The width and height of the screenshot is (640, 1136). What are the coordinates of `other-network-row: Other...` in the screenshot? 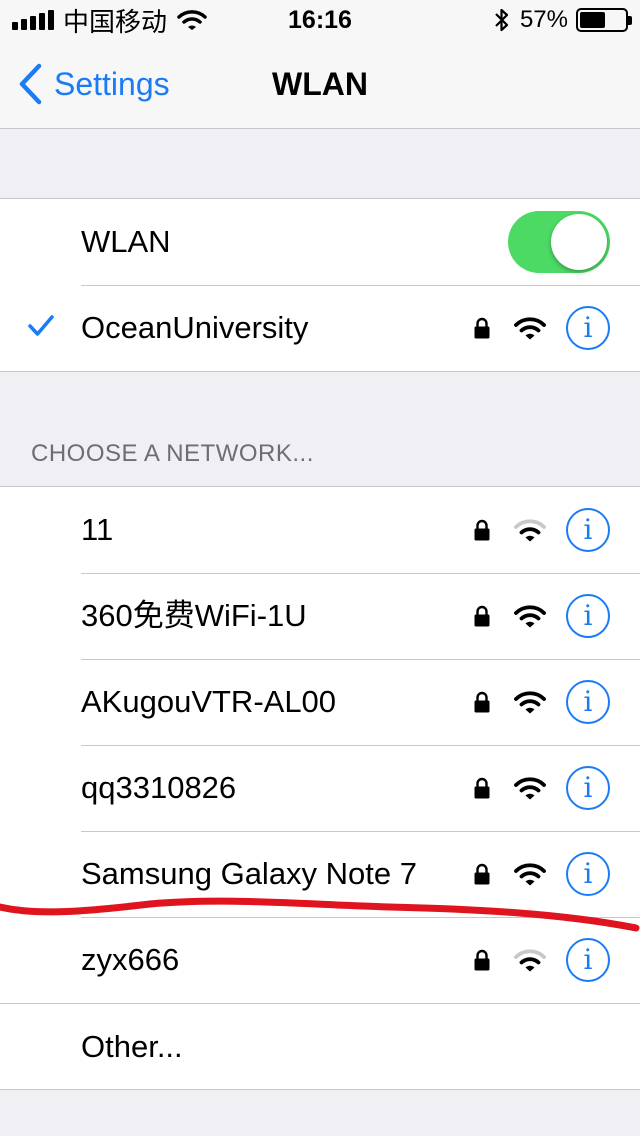 It's located at (320, 1046).